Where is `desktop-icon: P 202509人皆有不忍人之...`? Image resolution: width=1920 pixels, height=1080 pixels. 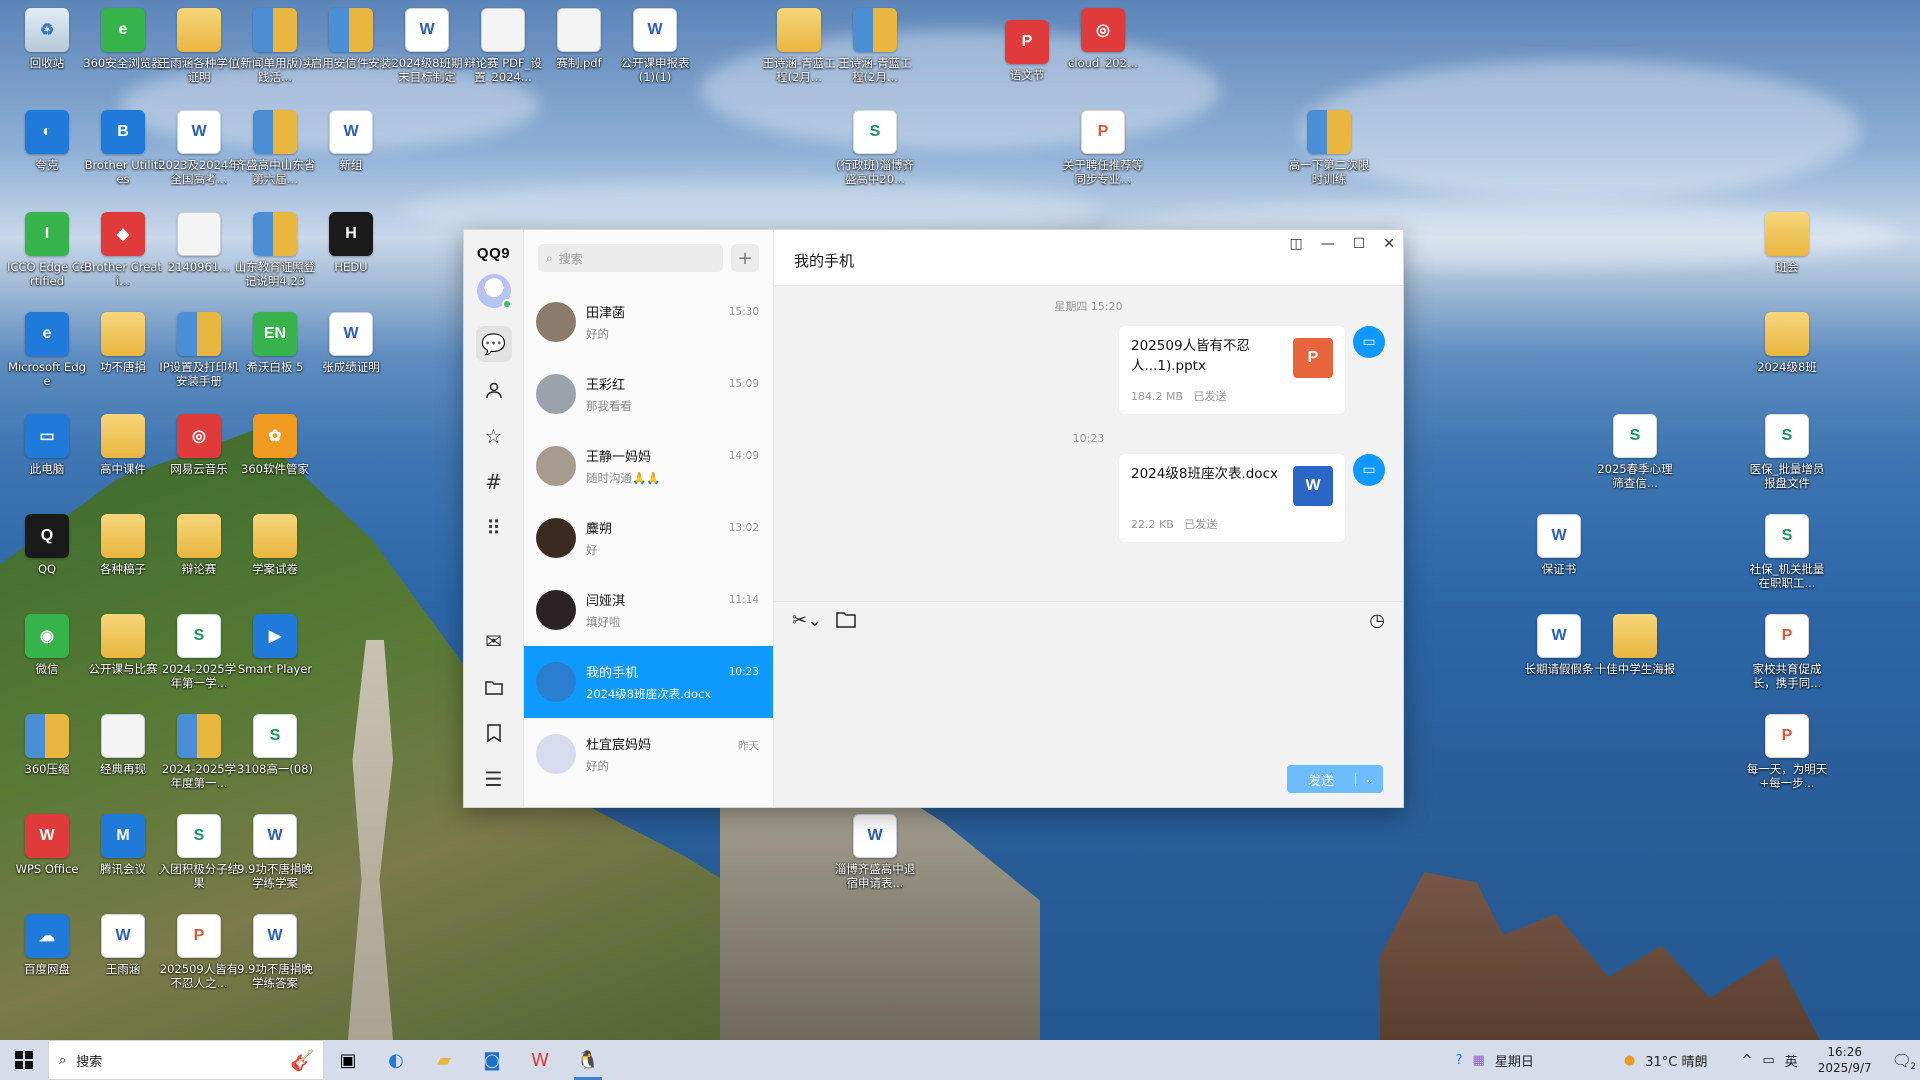
desktop-icon: P 202509人皆有不忍人之... is located at coordinates (199, 952).